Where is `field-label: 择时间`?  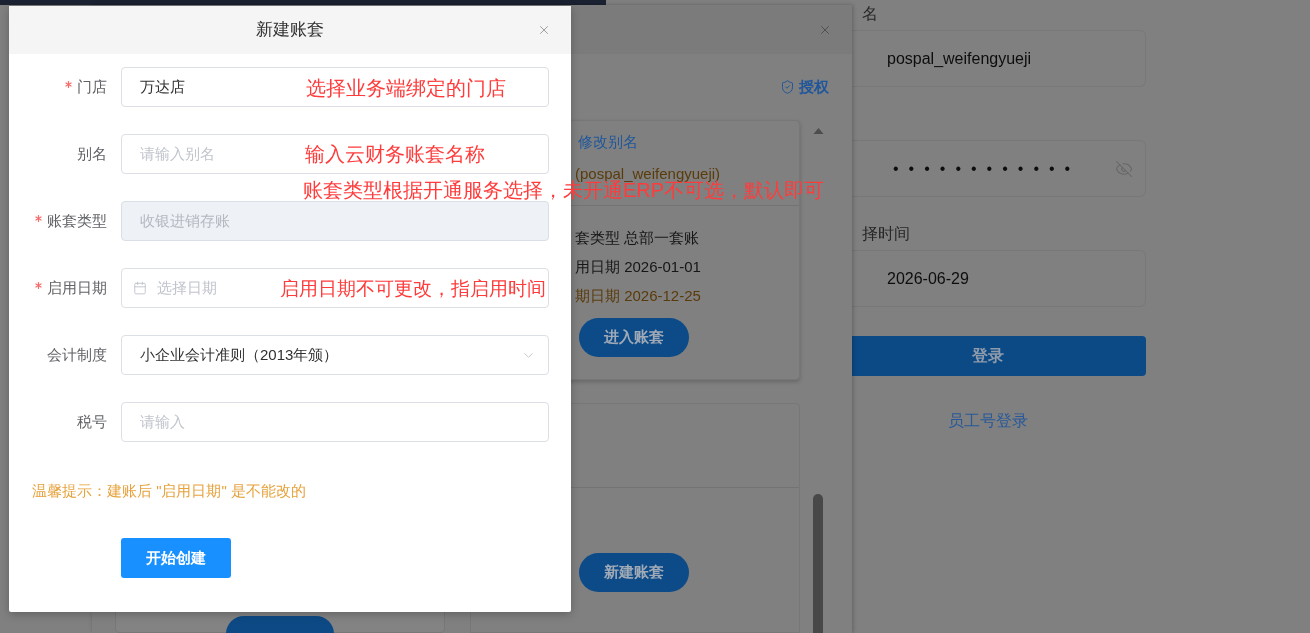 field-label: 择时间 is located at coordinates (886, 234).